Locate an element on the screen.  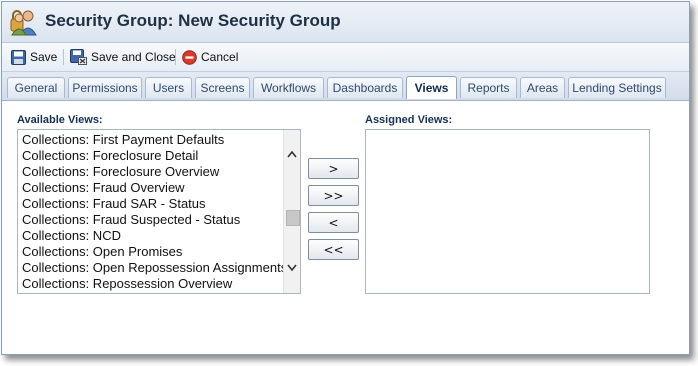
list-item: Collections: Foreclosure Detail is located at coordinates (153, 156).